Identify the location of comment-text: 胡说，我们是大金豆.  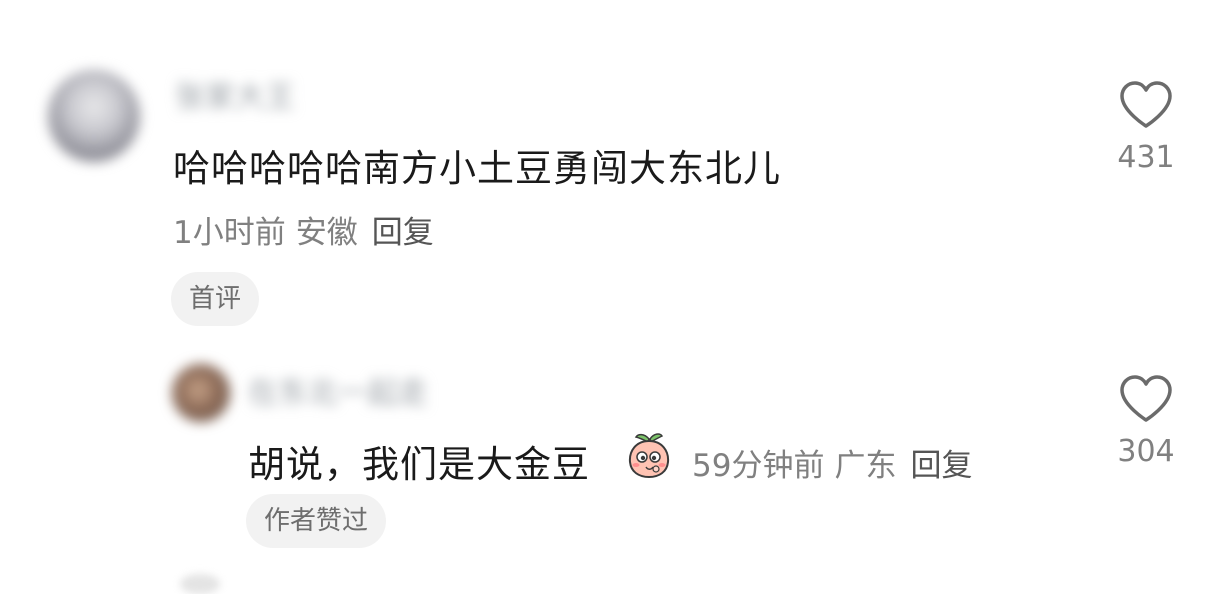
(419, 464).